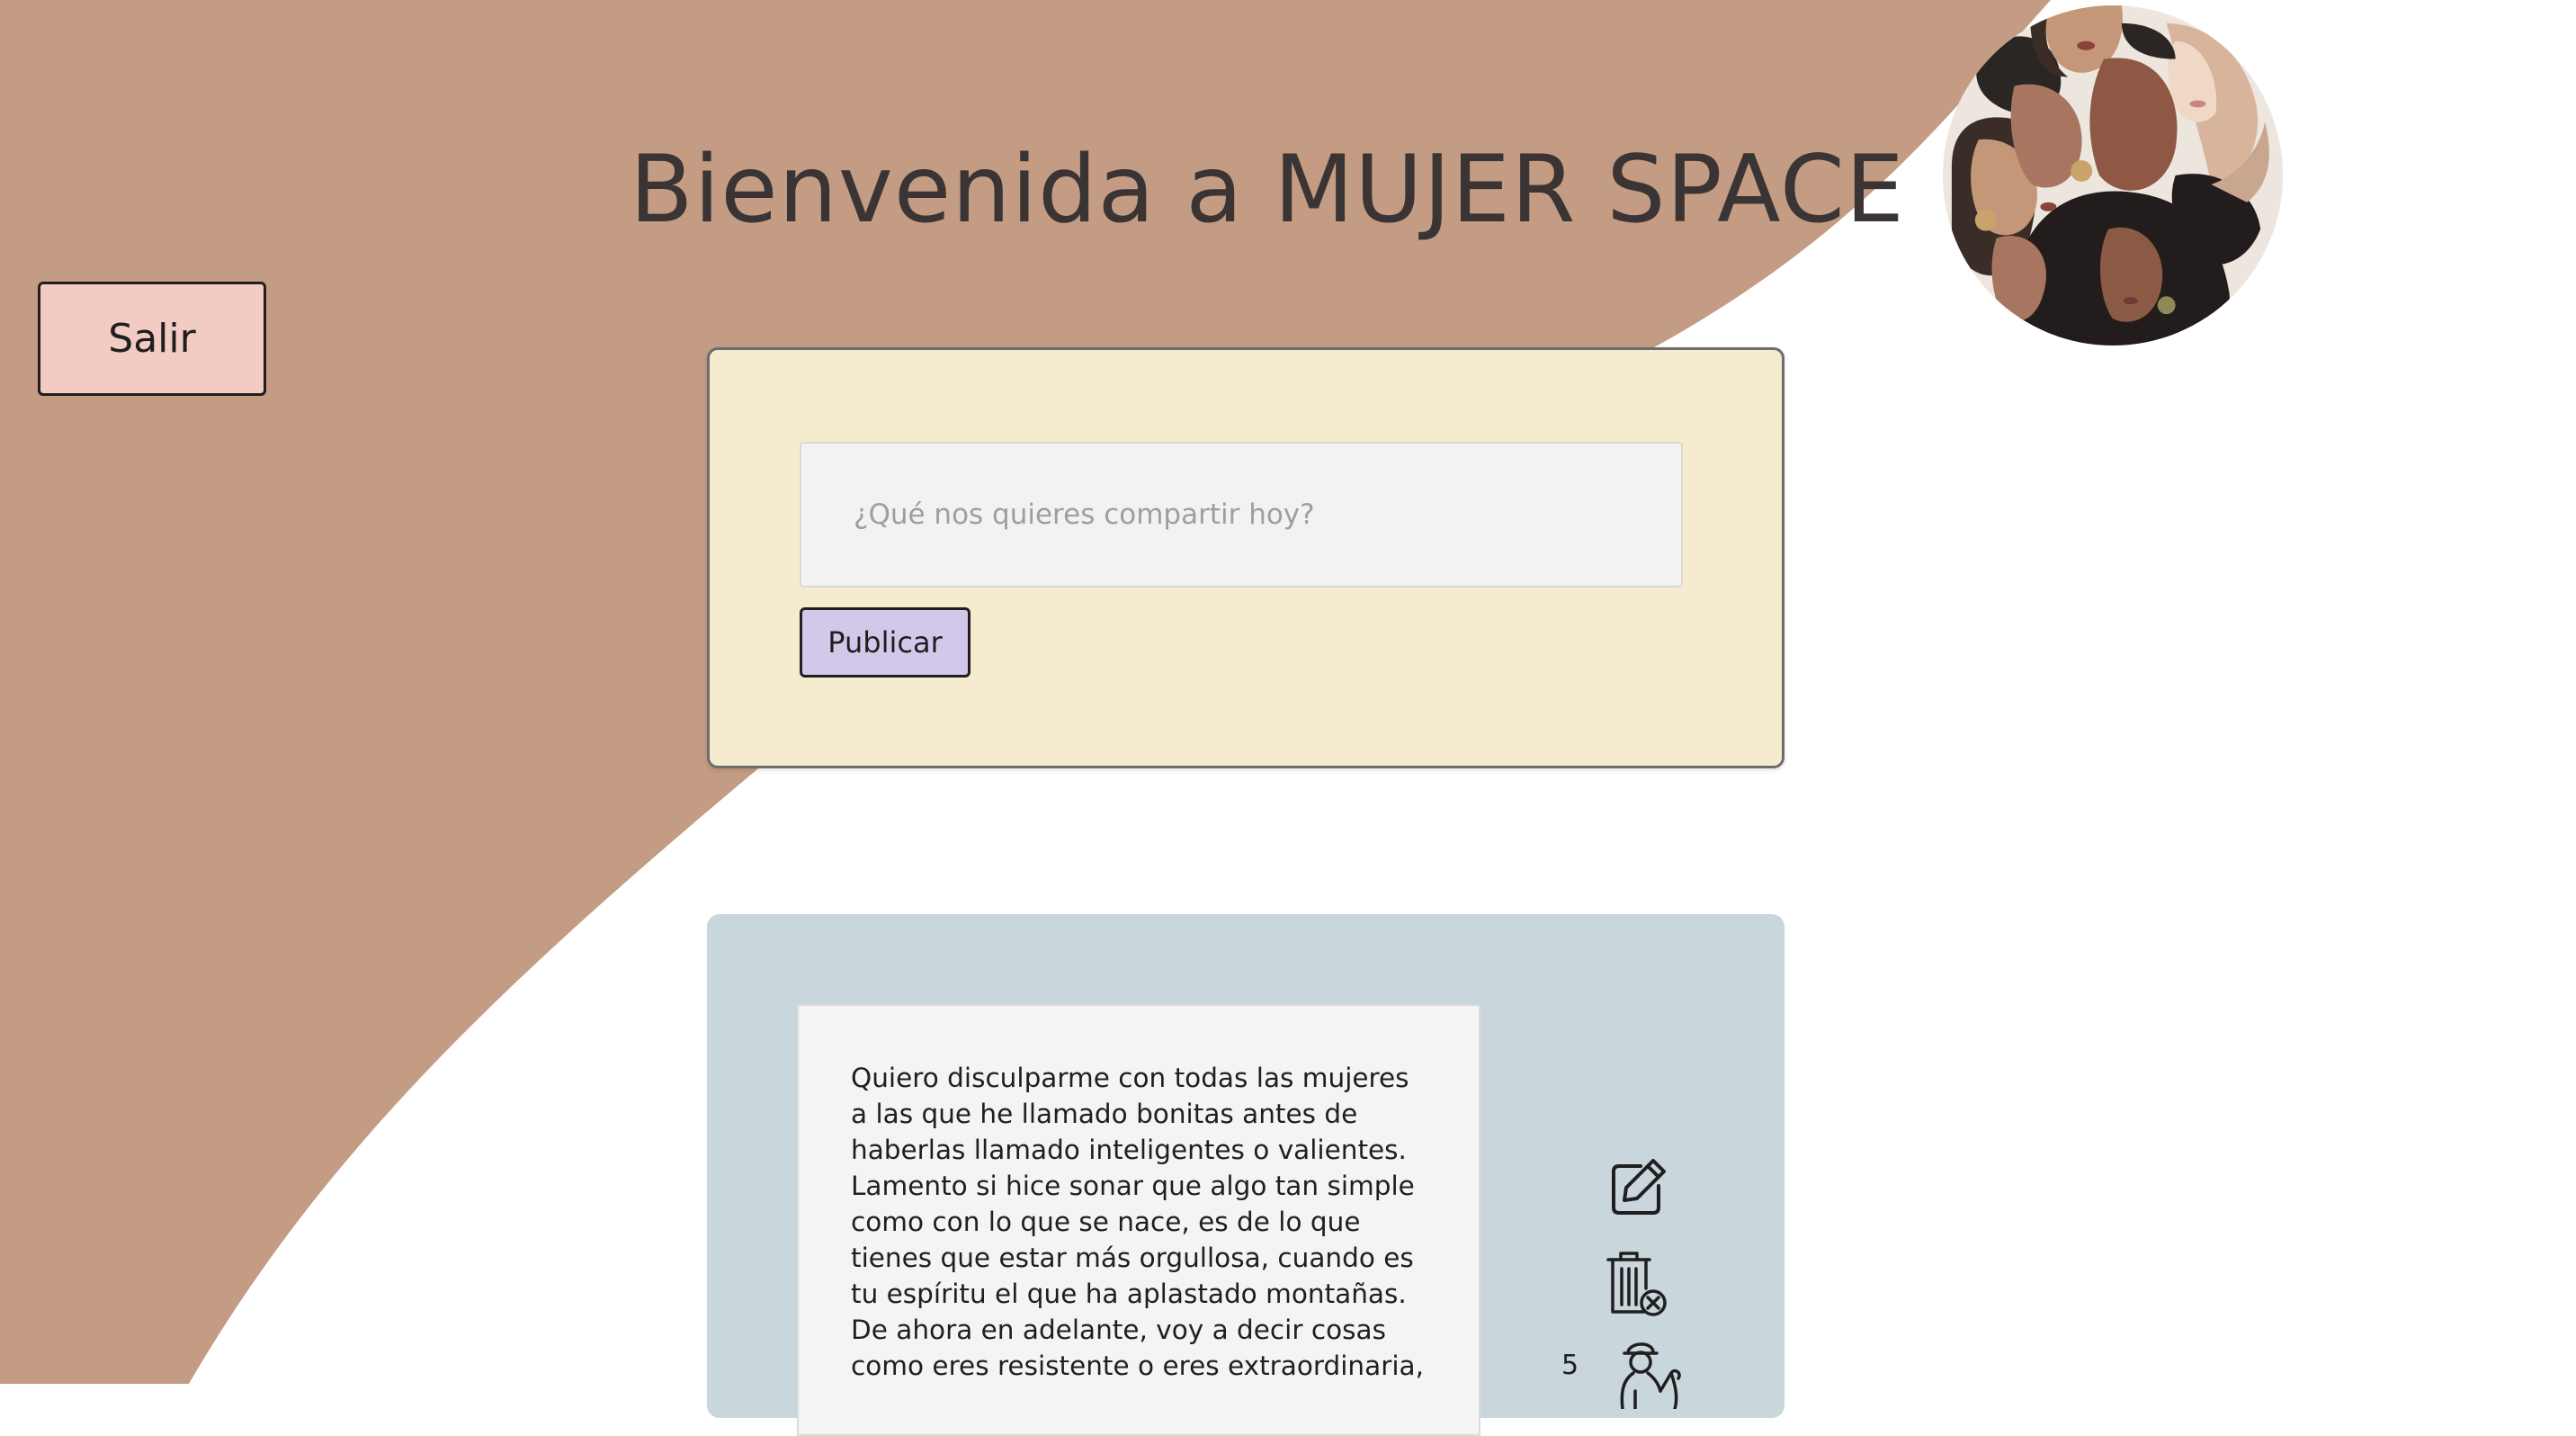 The image size is (2576, 1436). I want to click on edit-icon, so click(1637, 1187).